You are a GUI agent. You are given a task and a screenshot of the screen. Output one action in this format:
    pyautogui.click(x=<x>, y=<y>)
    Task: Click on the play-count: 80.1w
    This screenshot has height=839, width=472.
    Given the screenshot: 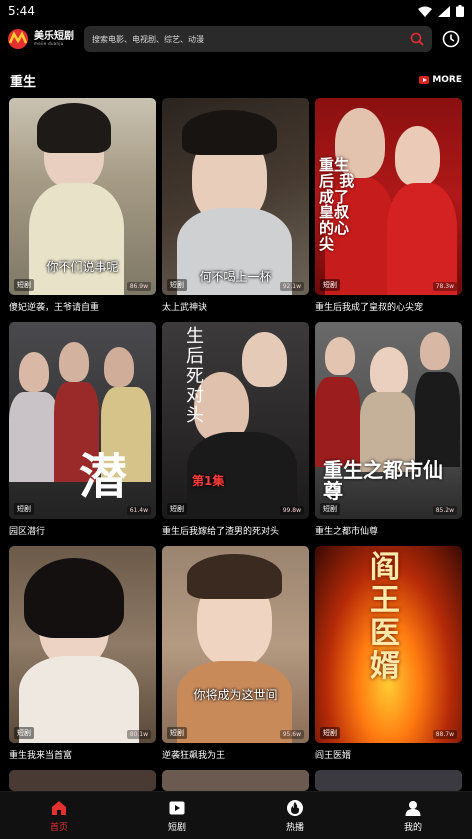 What is the action you would take?
    pyautogui.click(x=138, y=734)
    